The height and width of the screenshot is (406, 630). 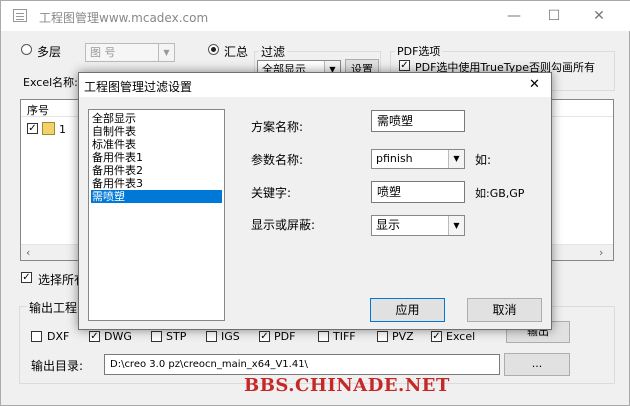 I want to click on dialog-title-bar: 工程图管理过滤设置 ✕, so click(x=315, y=85).